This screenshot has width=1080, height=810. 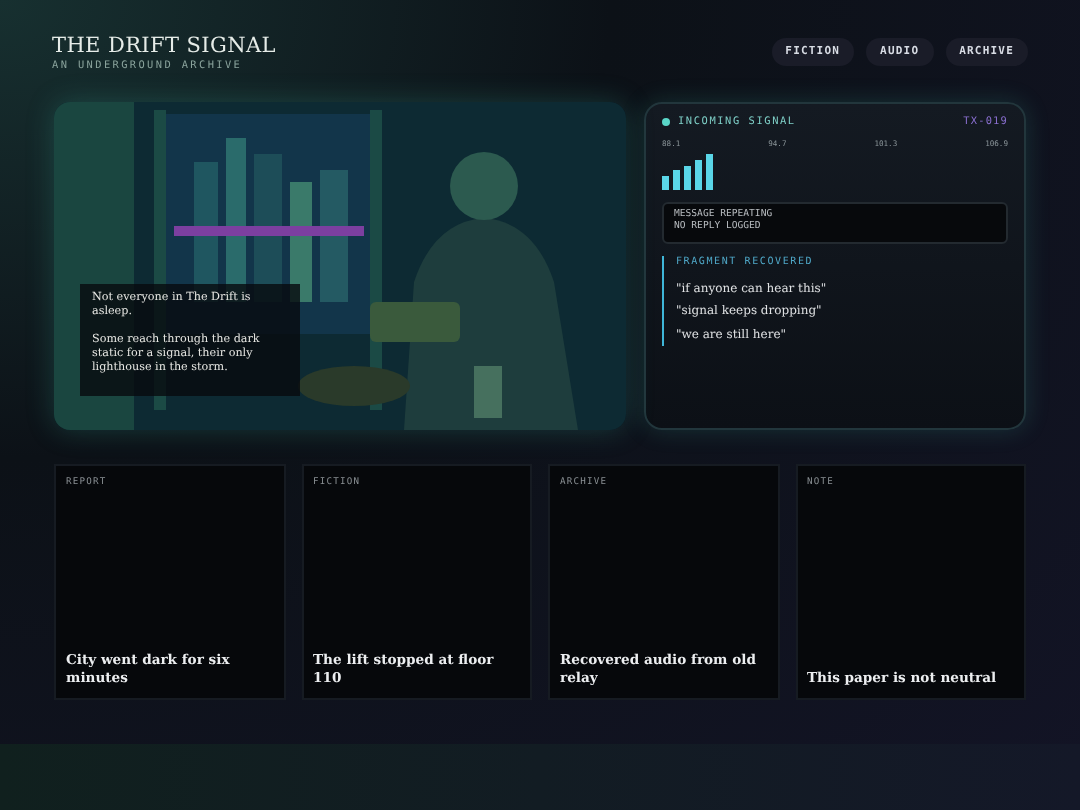 What do you see at coordinates (688, 172) in the screenshot?
I see `signal-bars-icon` at bounding box center [688, 172].